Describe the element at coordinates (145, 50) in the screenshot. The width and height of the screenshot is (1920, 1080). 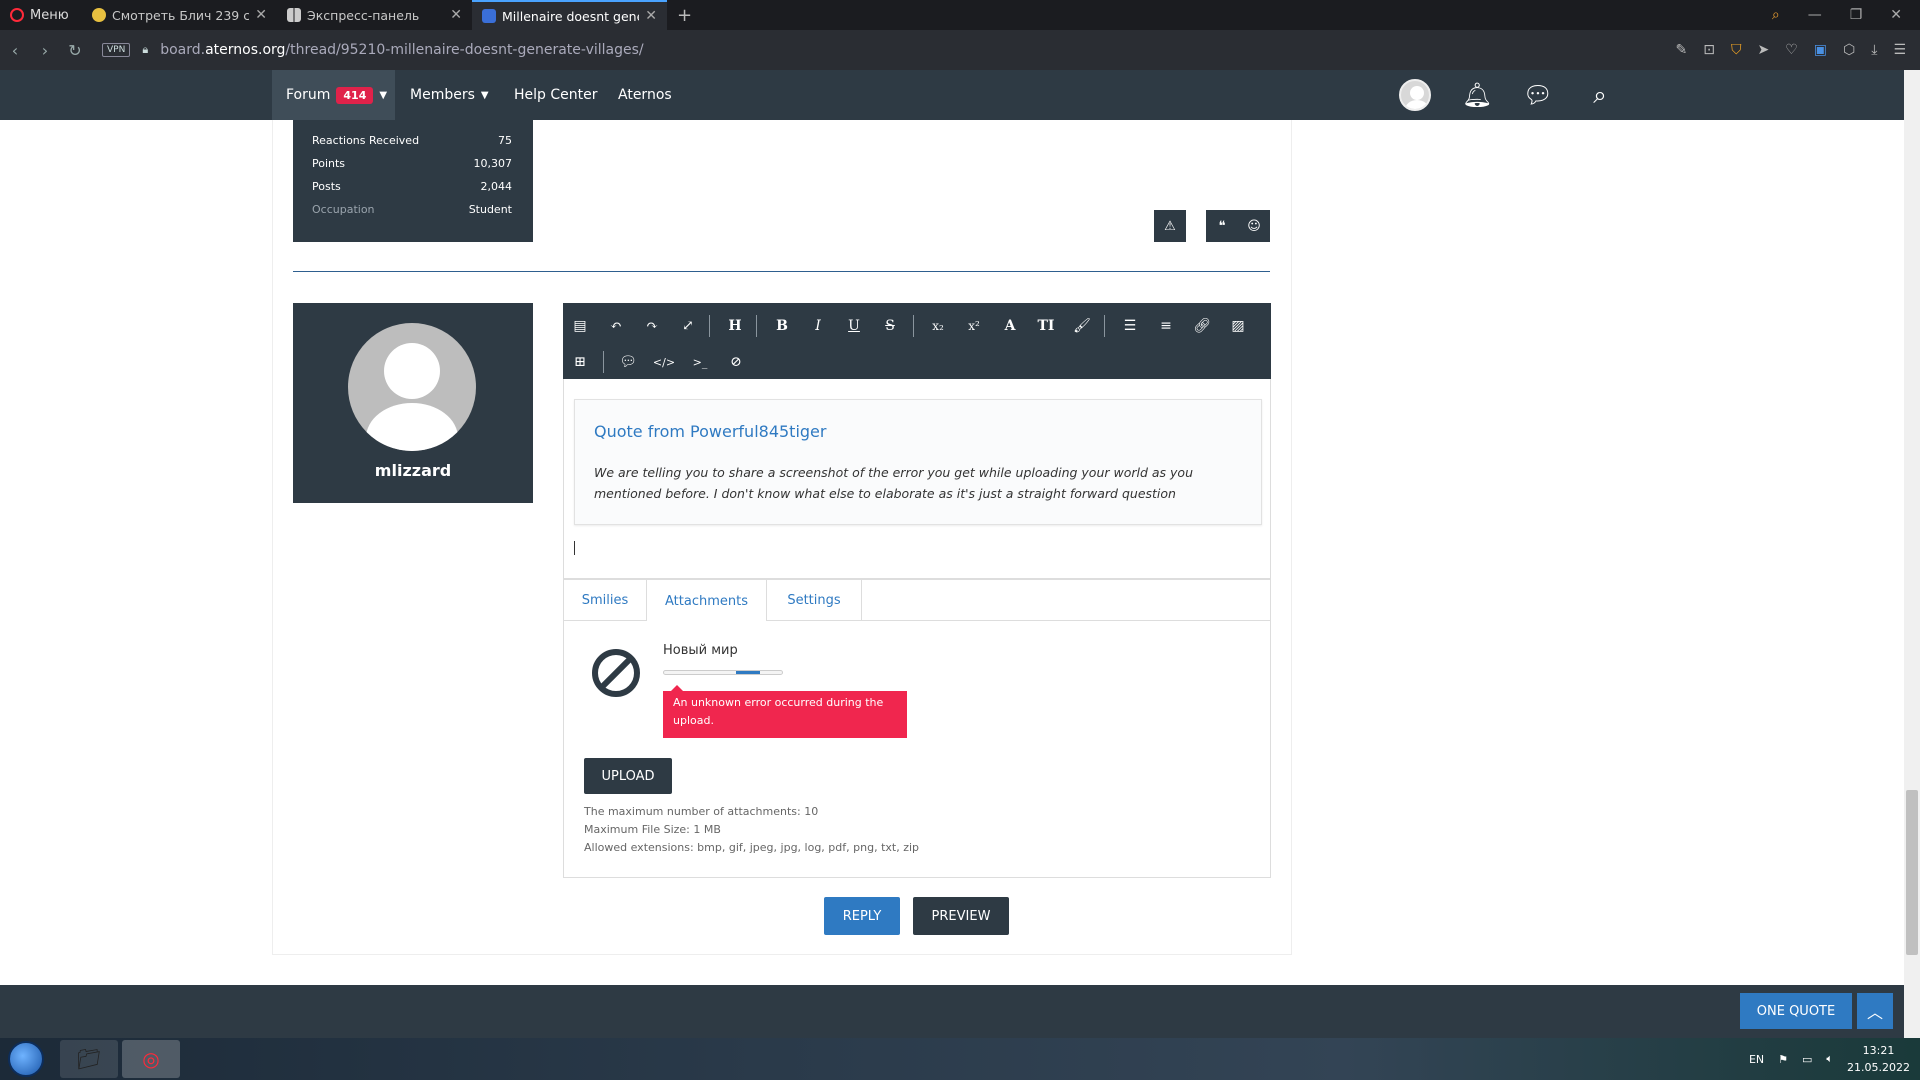
I see `lock-icon: 🔒︎` at that location.